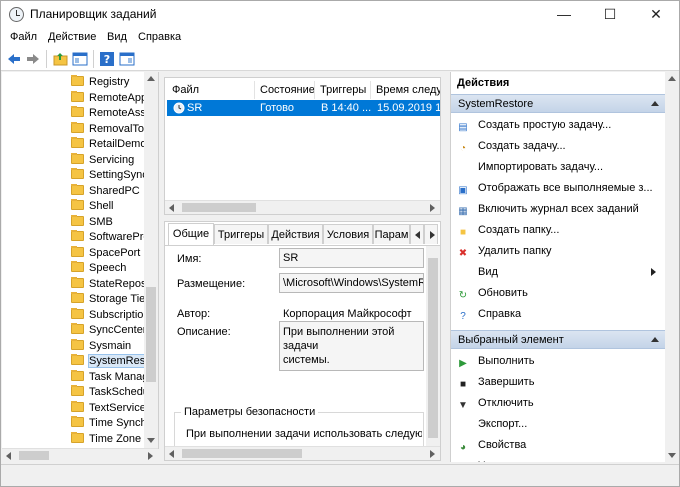 The image size is (680, 487). Describe the element at coordinates (306, 360) in the screenshot. I see `description-line: системы.` at that location.